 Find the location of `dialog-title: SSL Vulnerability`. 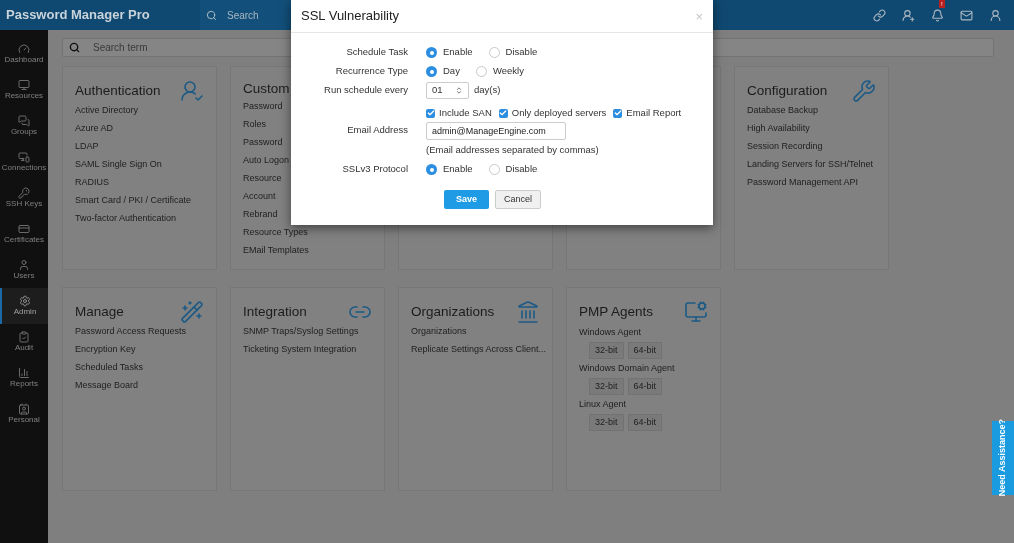

dialog-title: SSL Vulnerability is located at coordinates (350, 16).